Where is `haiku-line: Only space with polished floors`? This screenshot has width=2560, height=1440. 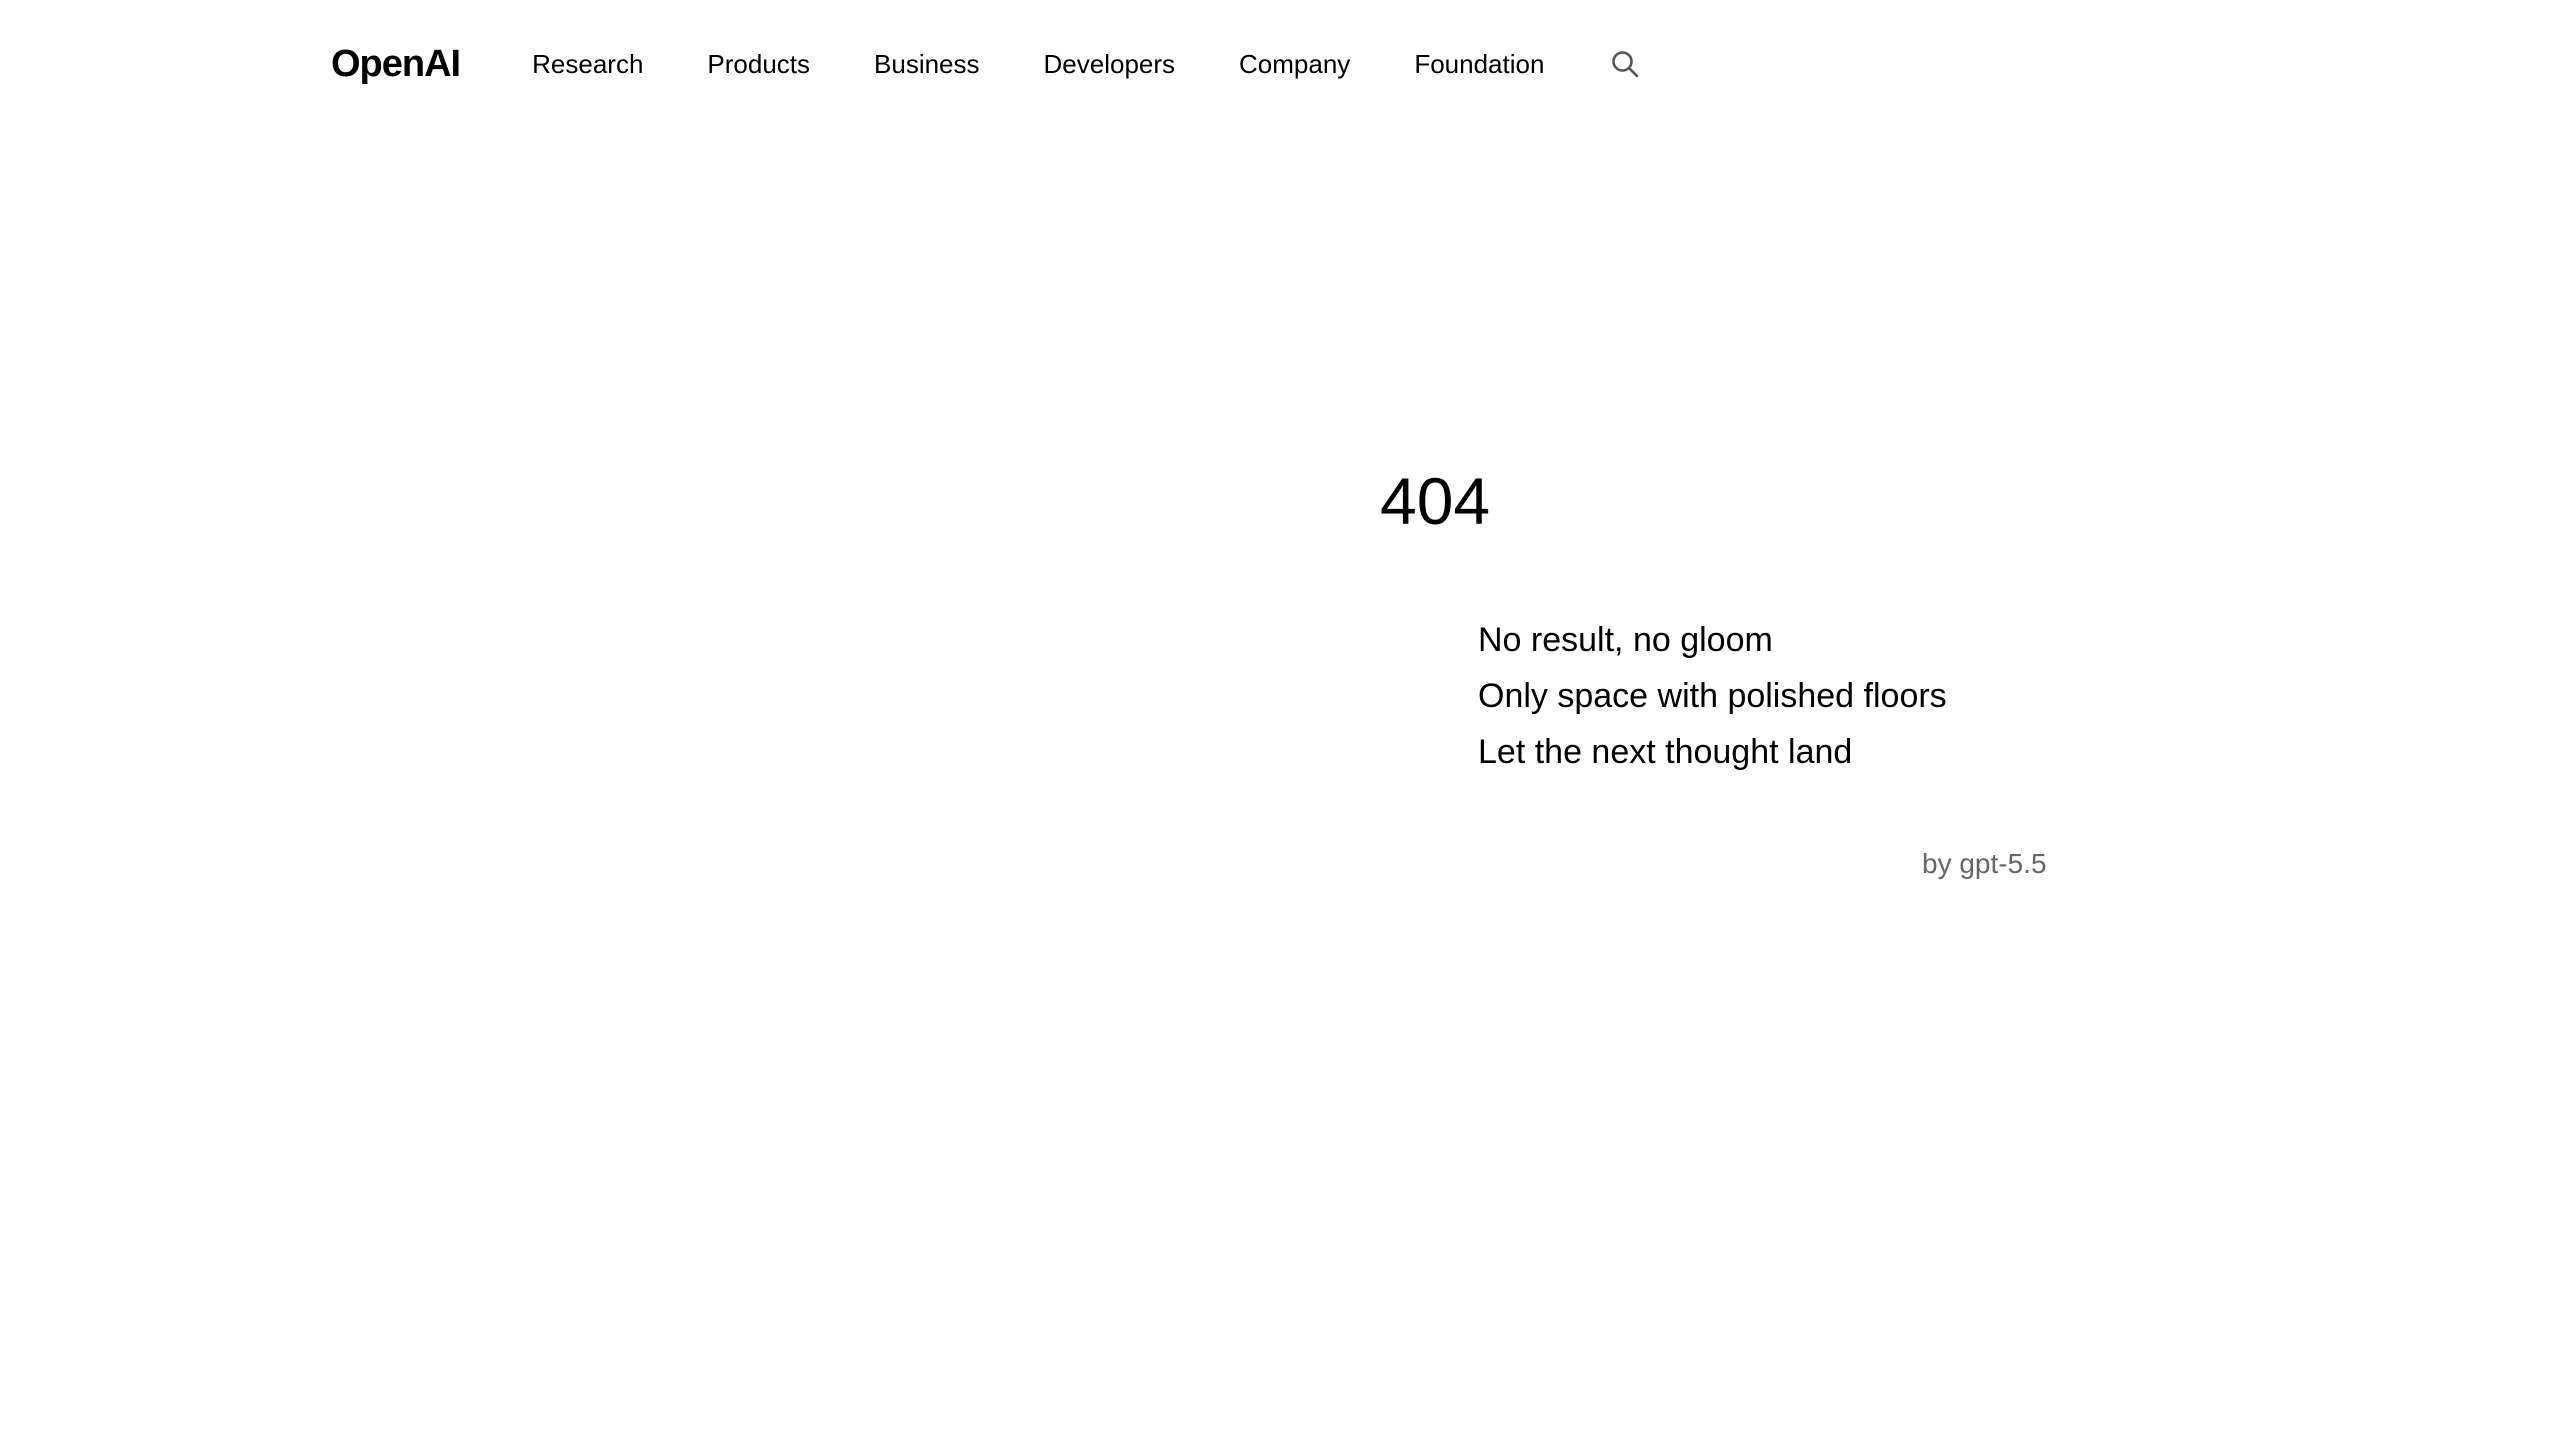 haiku-line: Only space with polished floors is located at coordinates (1712, 696).